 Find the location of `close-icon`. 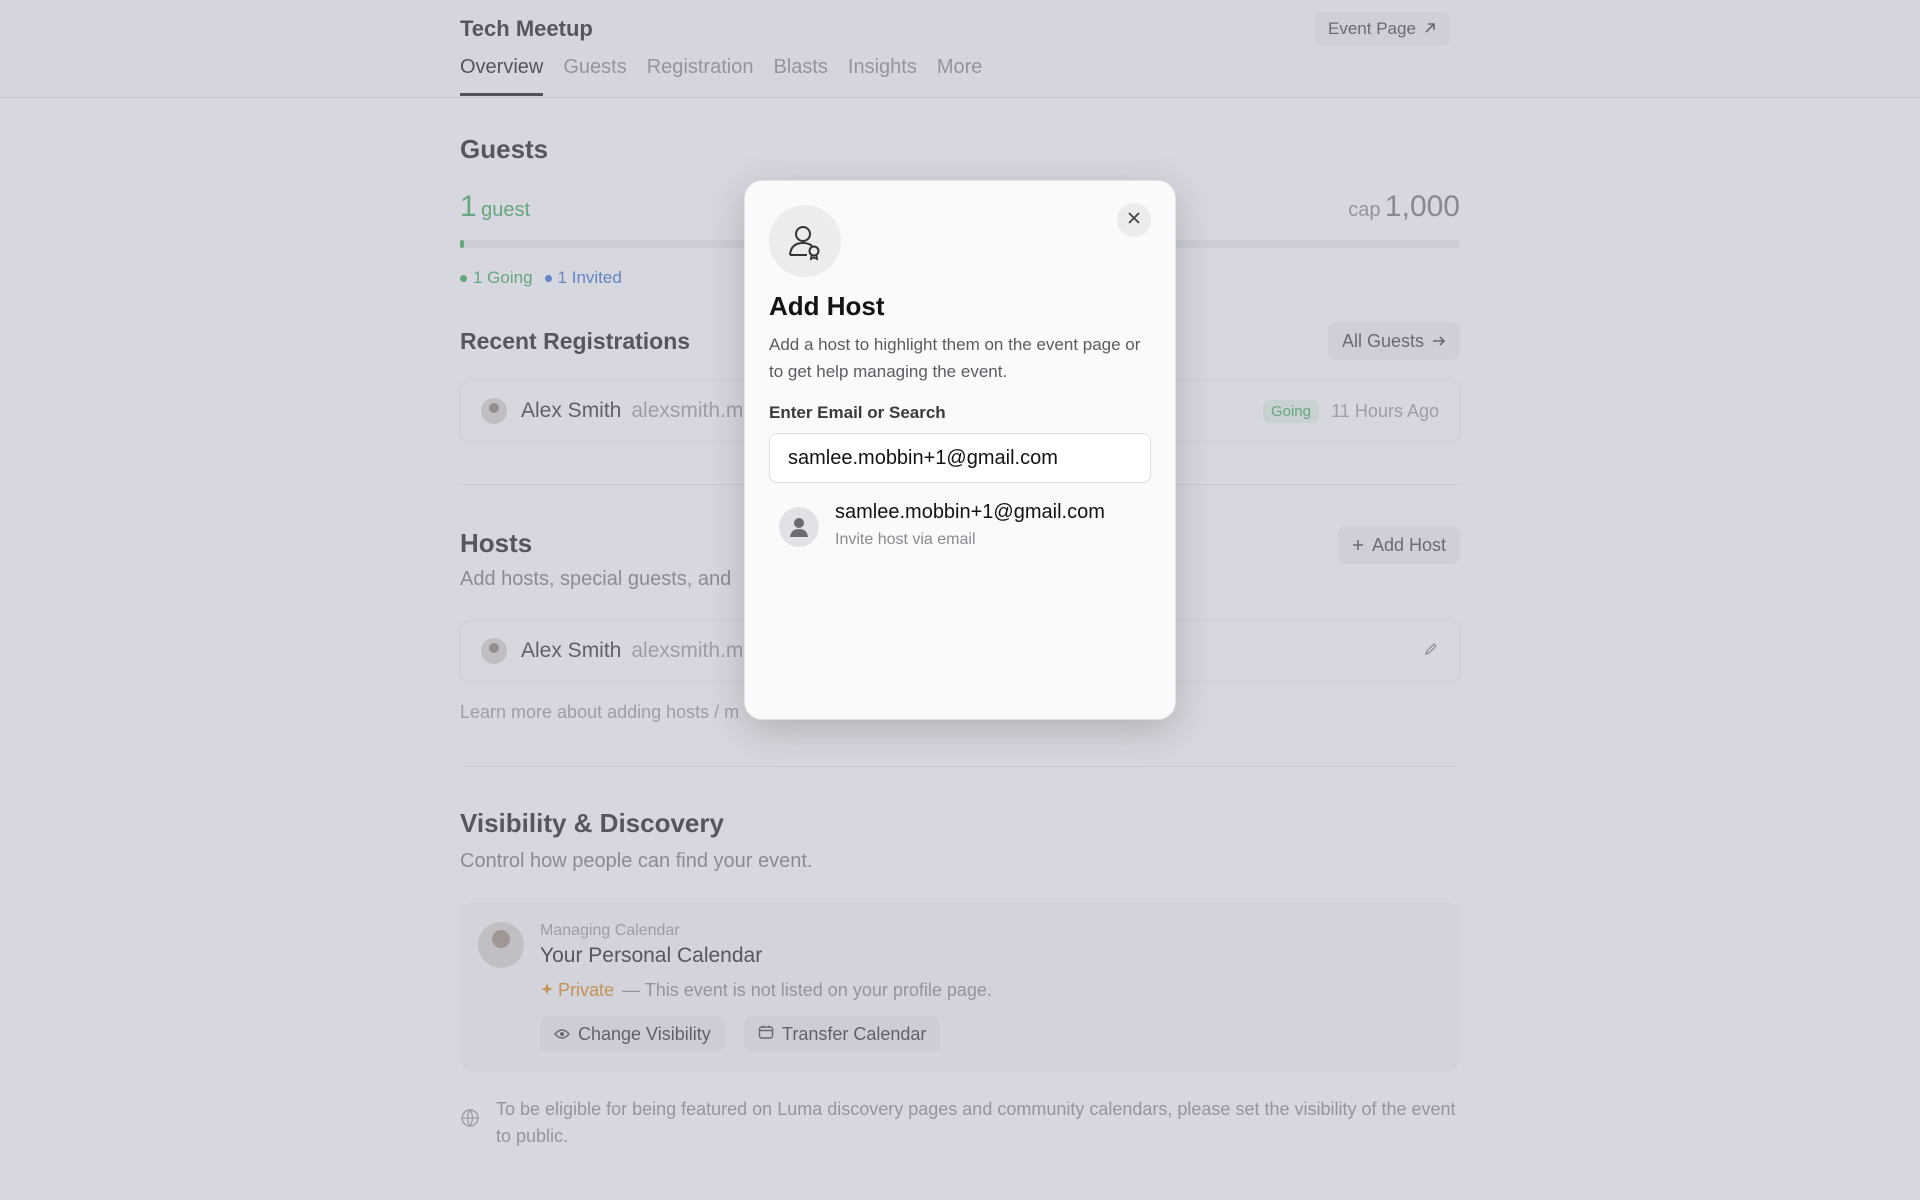

close-icon is located at coordinates (1134, 220).